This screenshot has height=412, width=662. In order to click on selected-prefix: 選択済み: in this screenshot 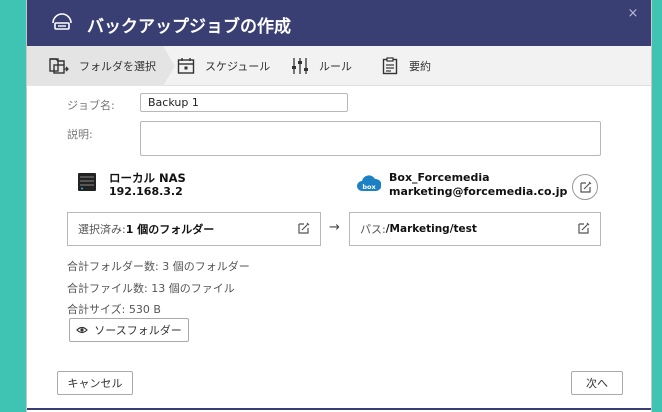, I will do `click(102, 229)`.